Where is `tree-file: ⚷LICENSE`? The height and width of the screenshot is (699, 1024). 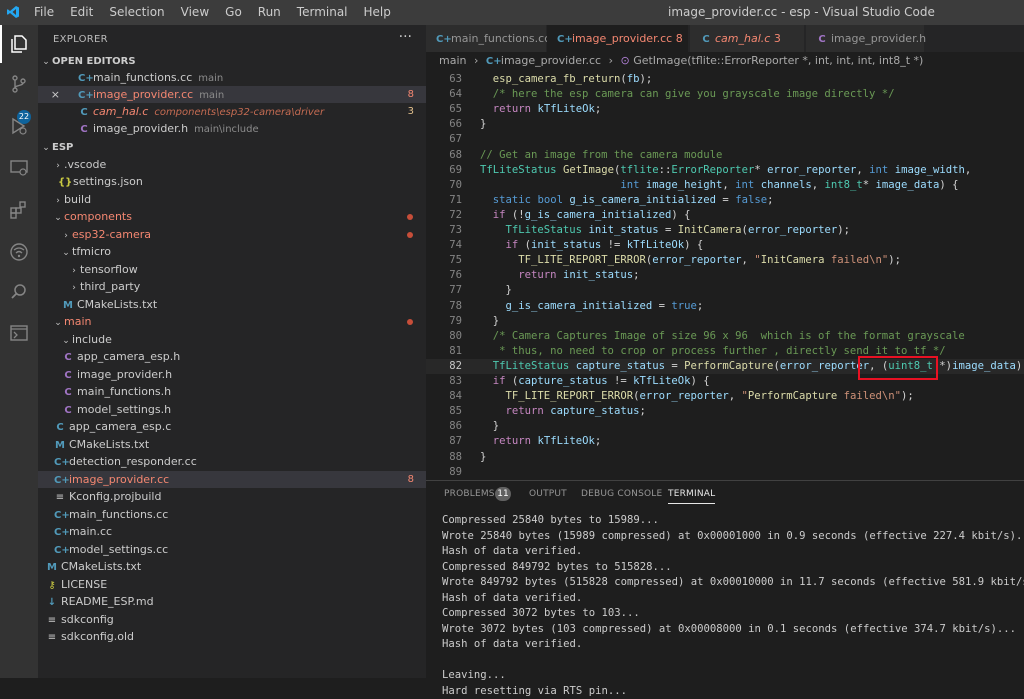 tree-file: ⚷LICENSE is located at coordinates (232, 584).